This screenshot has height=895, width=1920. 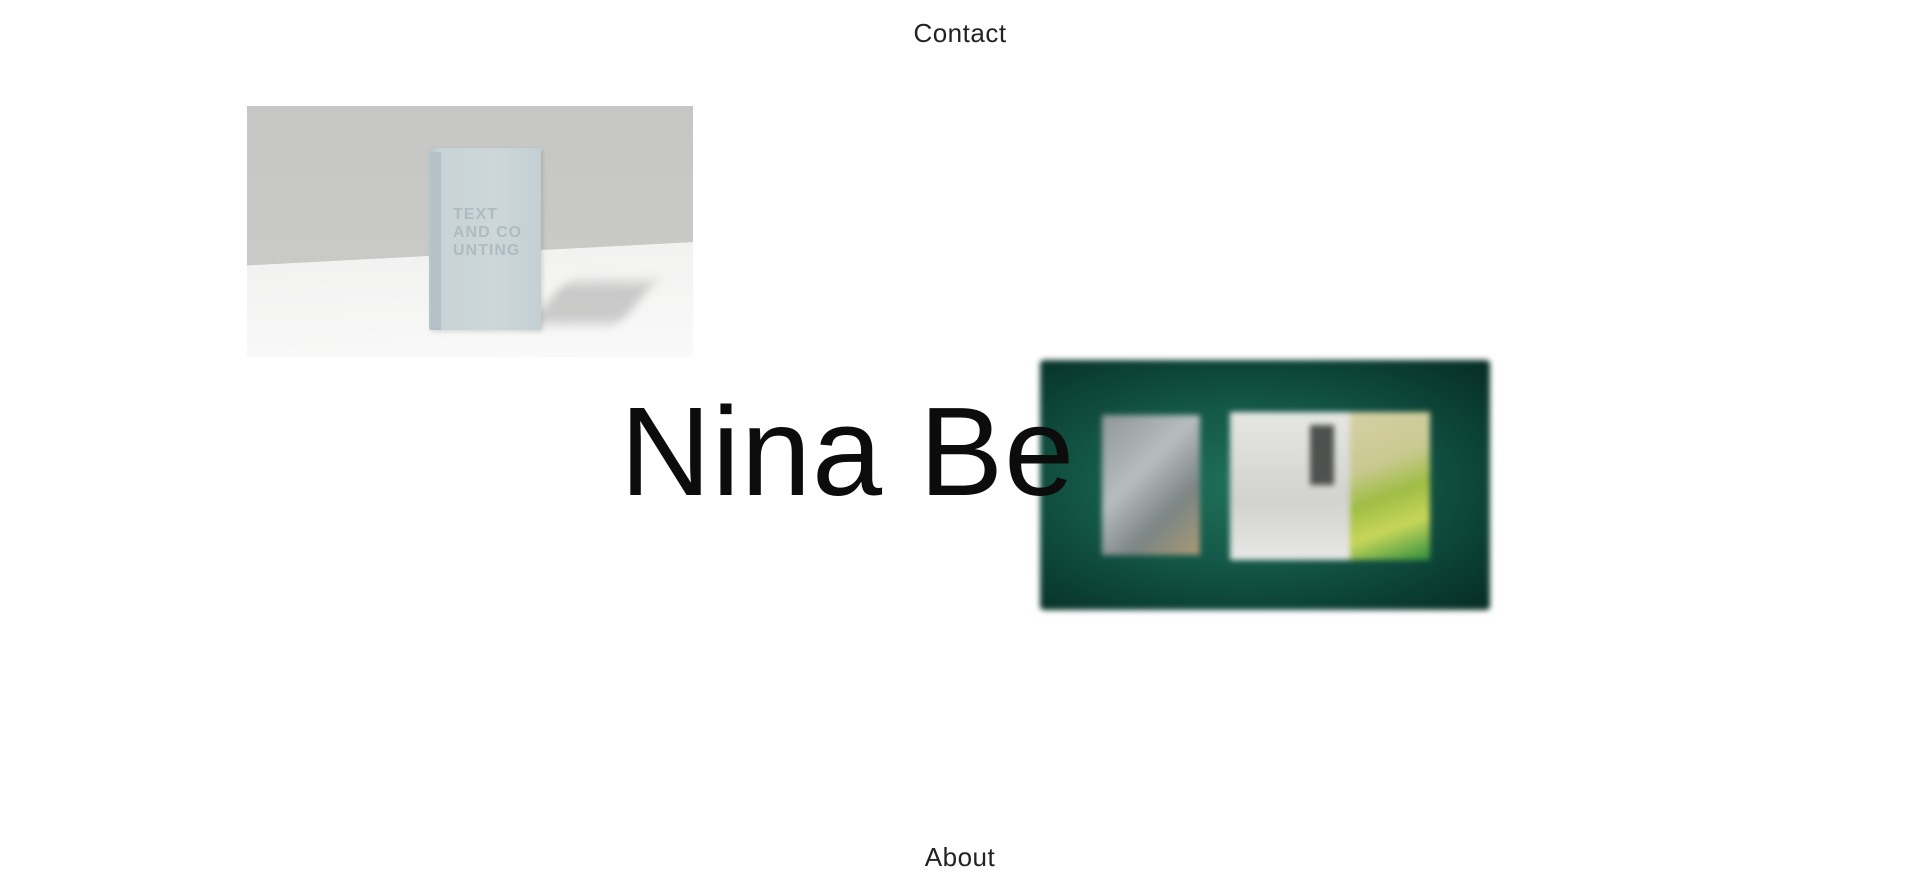 What do you see at coordinates (960, 33) in the screenshot?
I see `contact-link: Contact` at bounding box center [960, 33].